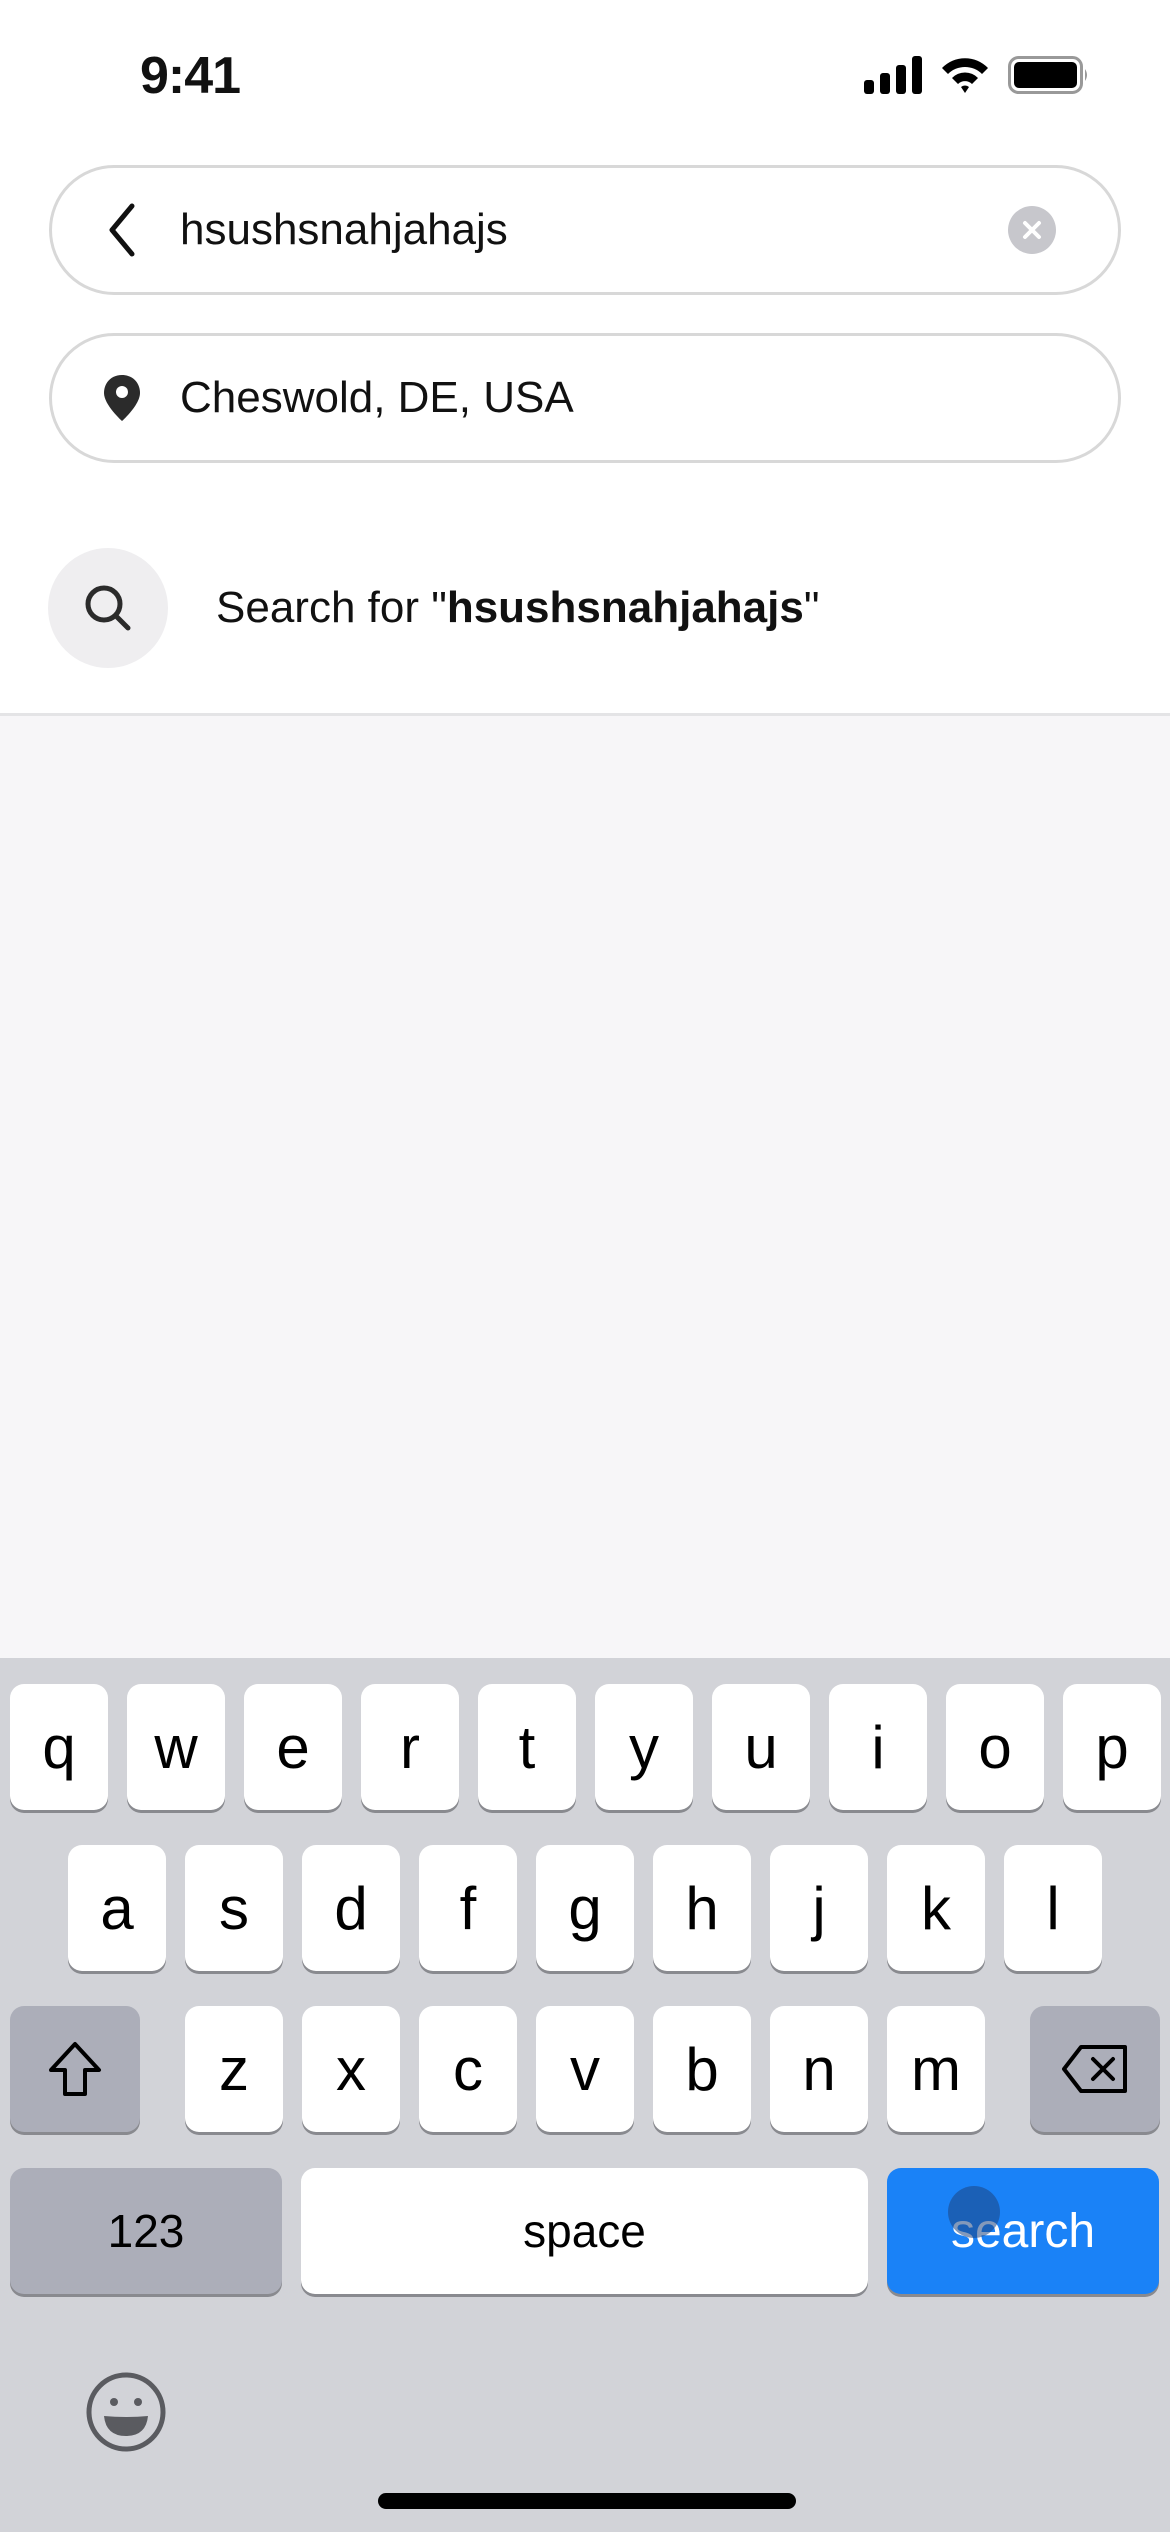 The image size is (1170, 2532). Describe the element at coordinates (819, 1908) in the screenshot. I see `key-j: j` at that location.